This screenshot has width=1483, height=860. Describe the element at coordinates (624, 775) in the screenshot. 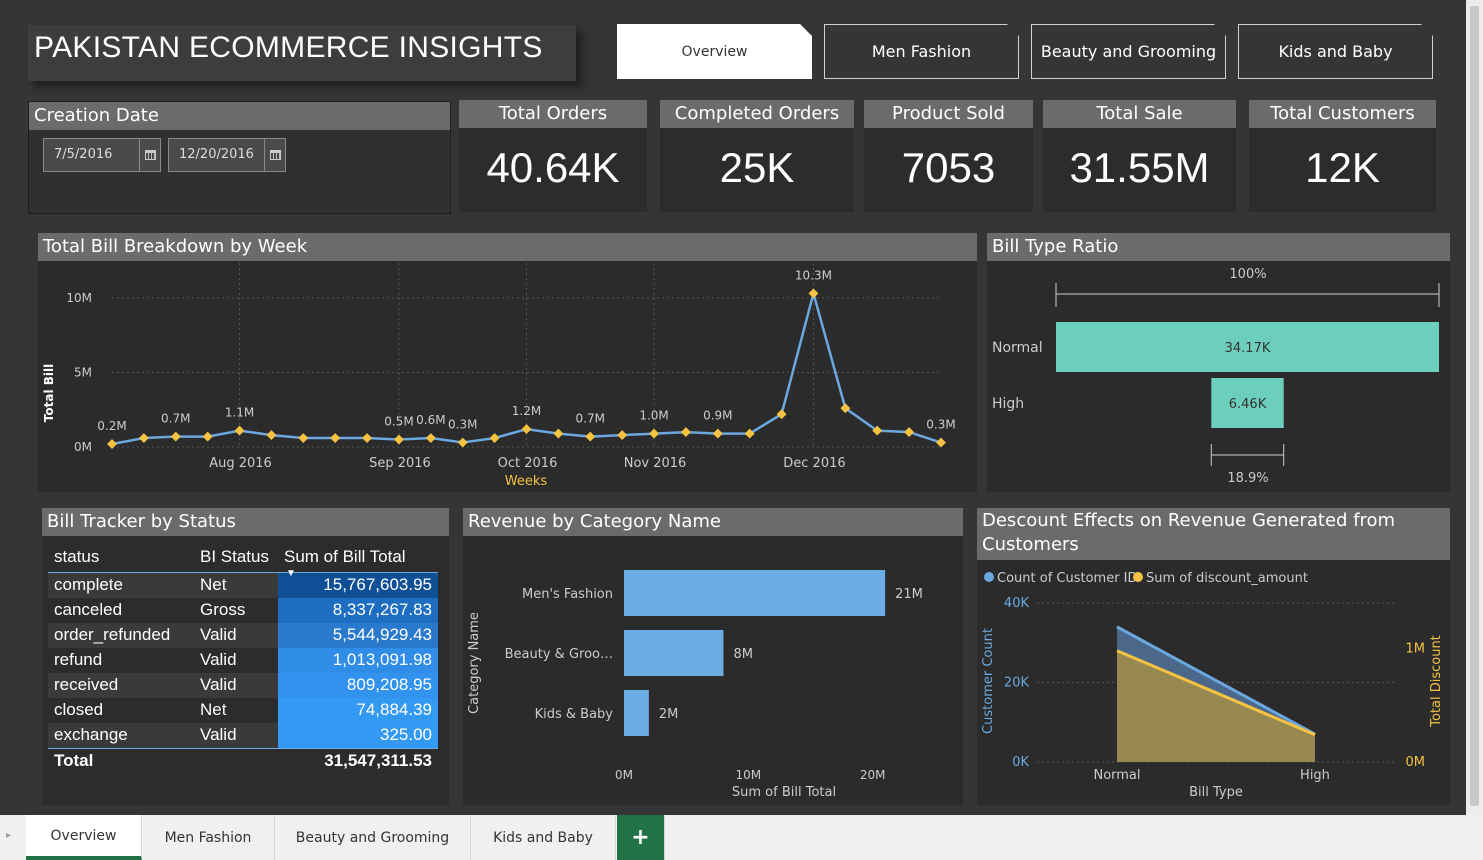

I see `x-tick-label: 0M` at that location.